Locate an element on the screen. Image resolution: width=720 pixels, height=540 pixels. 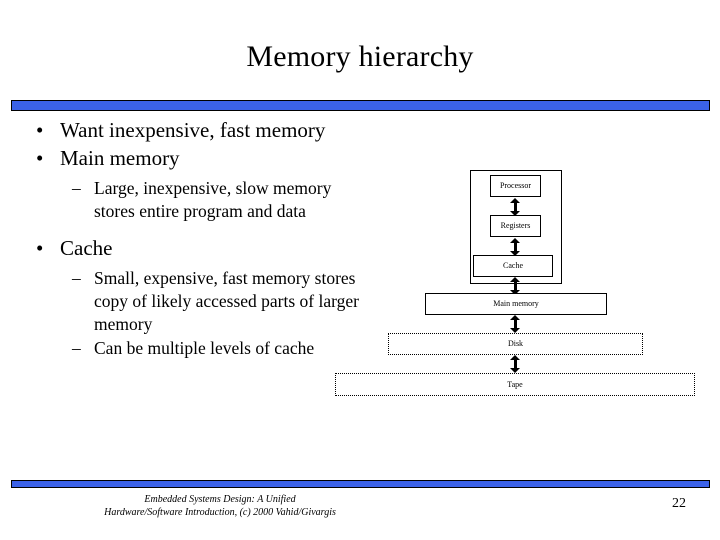
sub-bullet-text: Can be multiple levels of cache is located at coordinates (204, 348).